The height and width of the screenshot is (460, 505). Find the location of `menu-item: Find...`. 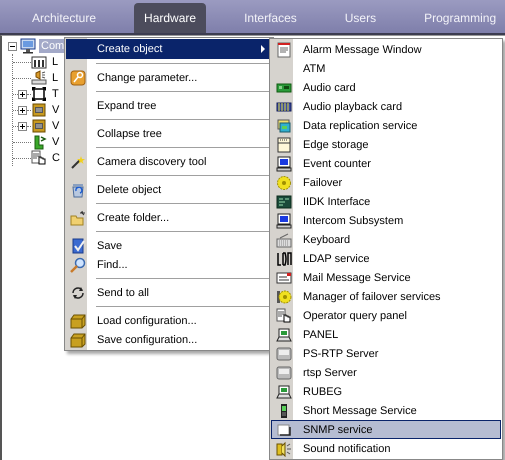

menu-item: Find... is located at coordinates (169, 264).